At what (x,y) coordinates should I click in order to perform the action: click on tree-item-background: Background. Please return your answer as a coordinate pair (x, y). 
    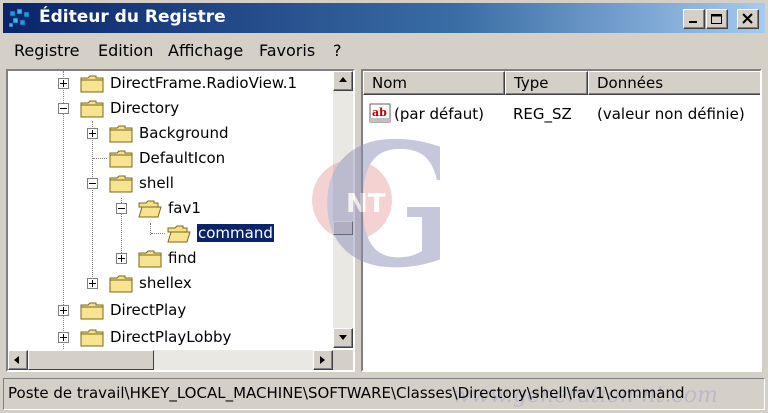
    Looking at the image, I should click on (173, 133).